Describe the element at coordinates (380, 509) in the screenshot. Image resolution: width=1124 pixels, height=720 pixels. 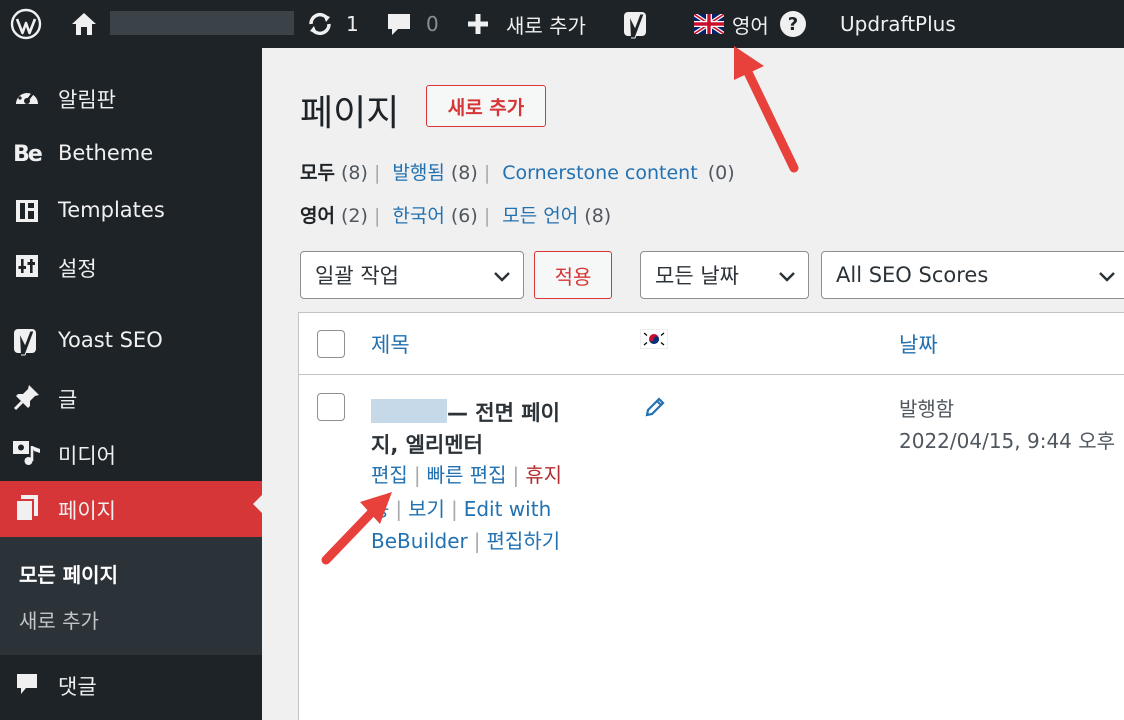
I see `duplicate-link: 동` at that location.